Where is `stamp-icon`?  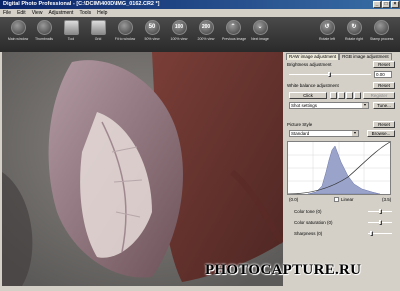 stamp-icon is located at coordinates (381, 27).